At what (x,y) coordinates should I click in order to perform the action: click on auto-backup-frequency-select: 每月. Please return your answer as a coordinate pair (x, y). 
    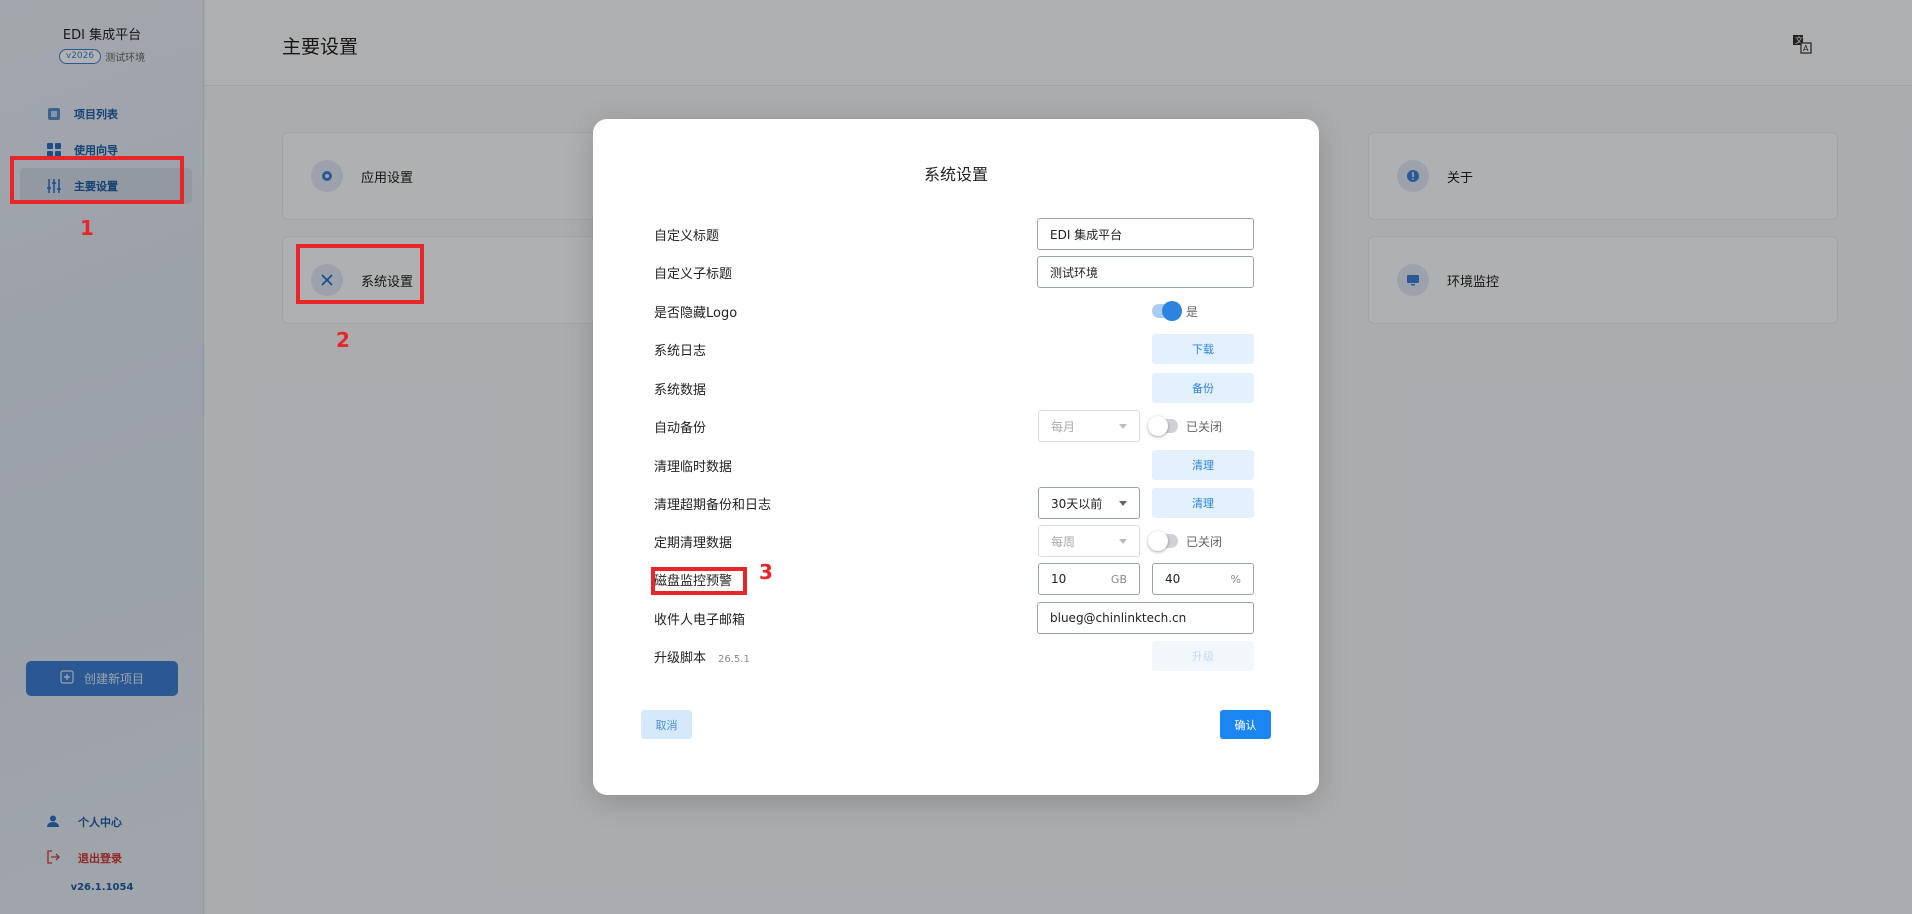
    Looking at the image, I should click on (1089, 426).